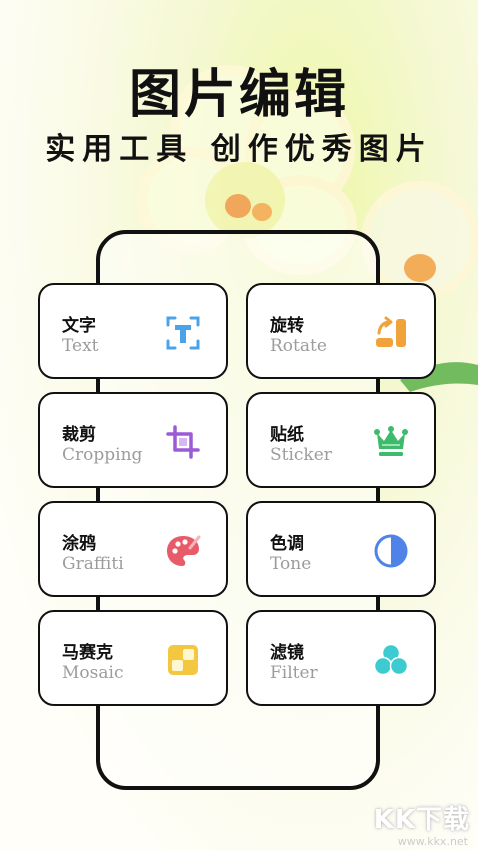 The image size is (478, 850). Describe the element at coordinates (287, 544) in the screenshot. I see `tool-label-cn: 色调` at that location.